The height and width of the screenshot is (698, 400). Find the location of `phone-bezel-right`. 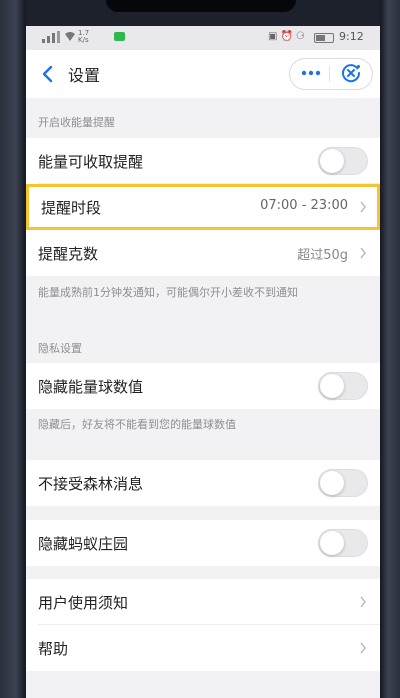

phone-bezel-right is located at coordinates (390, 349).